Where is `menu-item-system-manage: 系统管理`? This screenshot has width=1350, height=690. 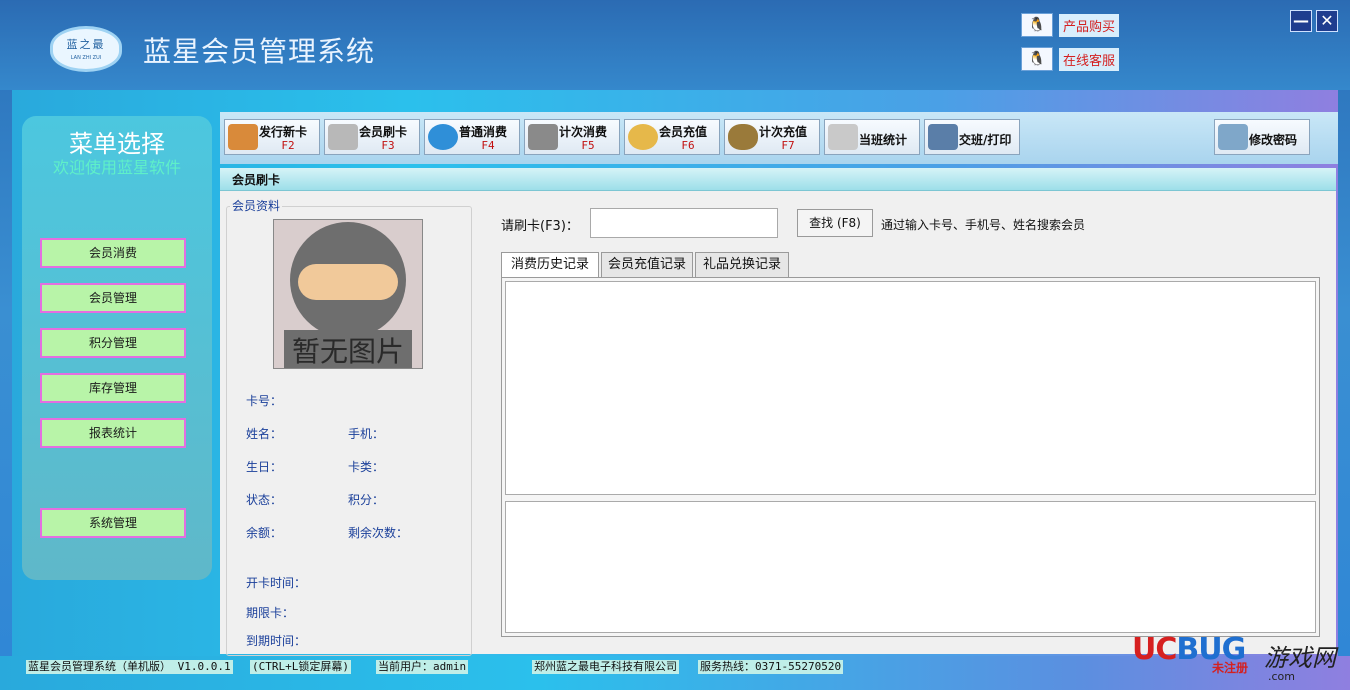 menu-item-system-manage: 系统管理 is located at coordinates (113, 523).